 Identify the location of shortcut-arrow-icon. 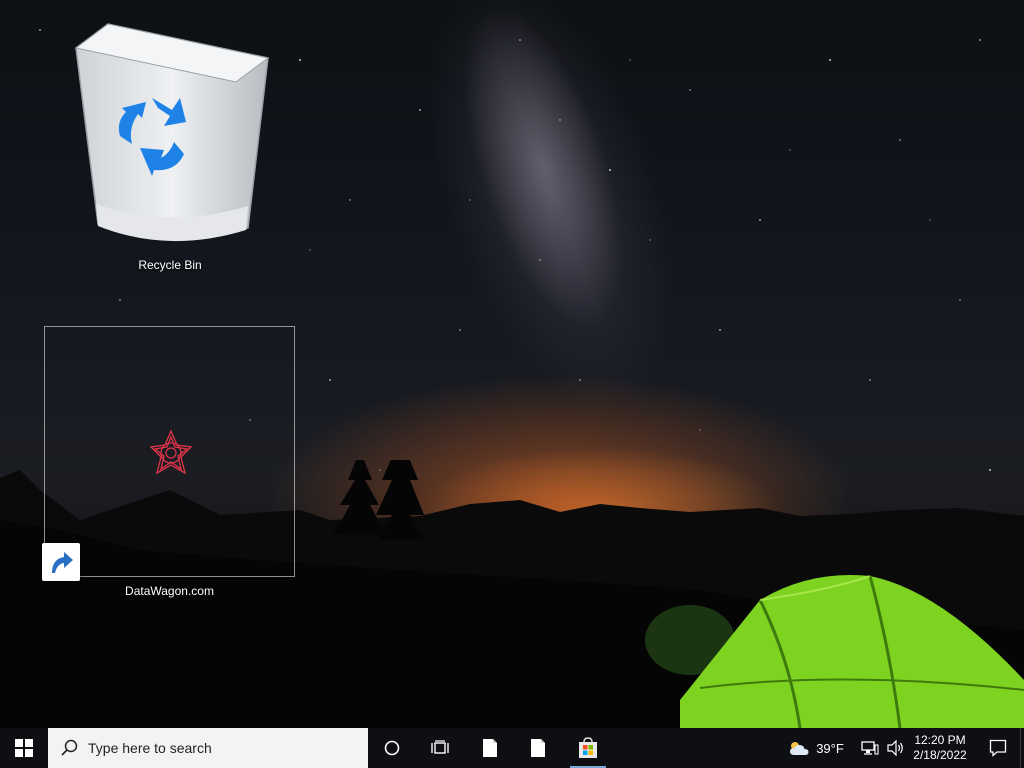
(61, 562).